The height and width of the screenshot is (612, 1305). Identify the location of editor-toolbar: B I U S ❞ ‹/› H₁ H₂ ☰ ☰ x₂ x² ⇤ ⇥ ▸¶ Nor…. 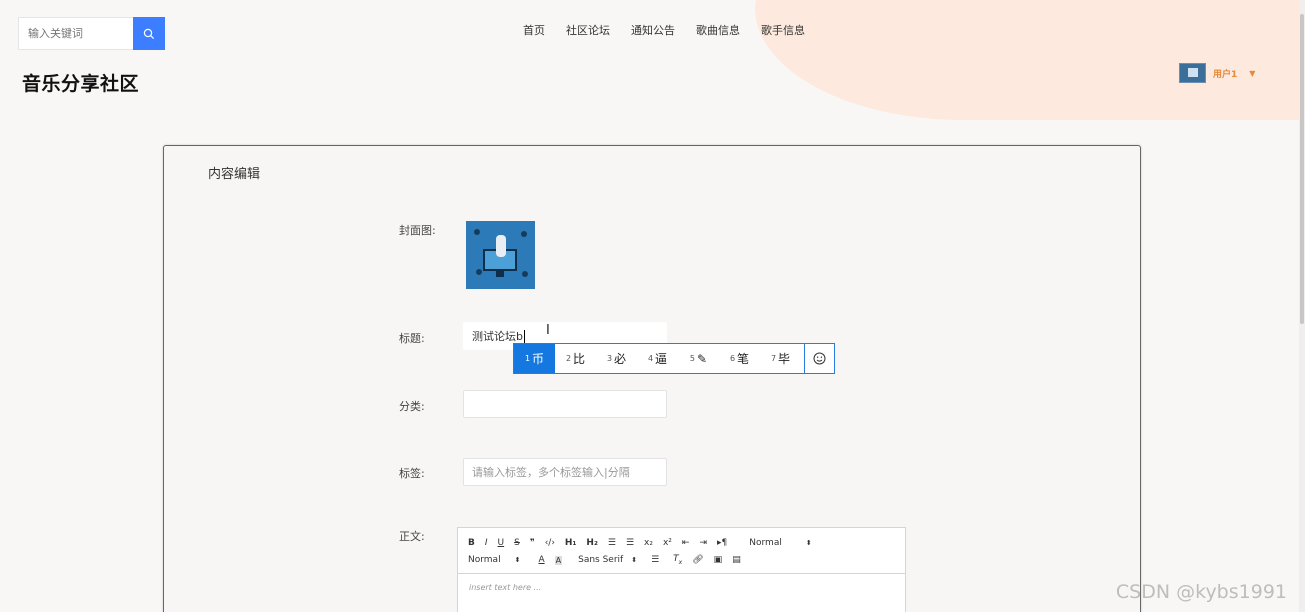
(681, 551).